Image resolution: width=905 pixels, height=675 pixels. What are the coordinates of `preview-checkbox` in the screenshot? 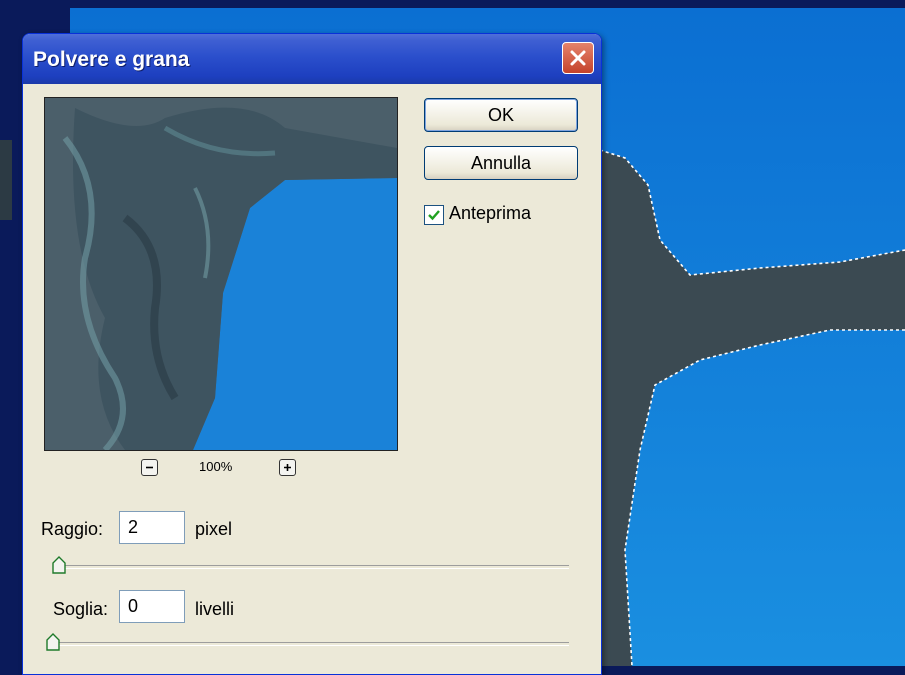 It's located at (434, 215).